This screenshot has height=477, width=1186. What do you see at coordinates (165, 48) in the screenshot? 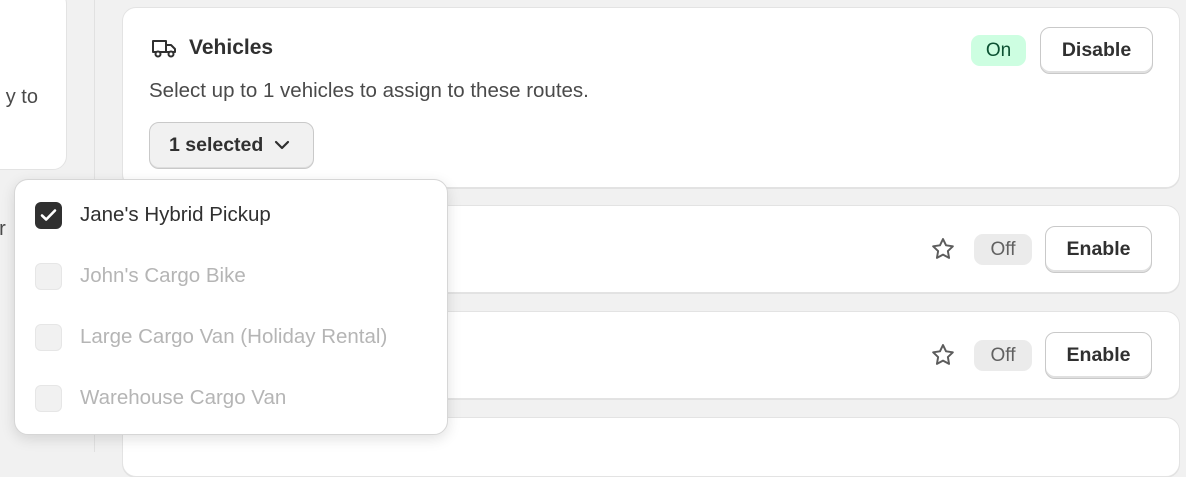
I see `truck-icon` at bounding box center [165, 48].